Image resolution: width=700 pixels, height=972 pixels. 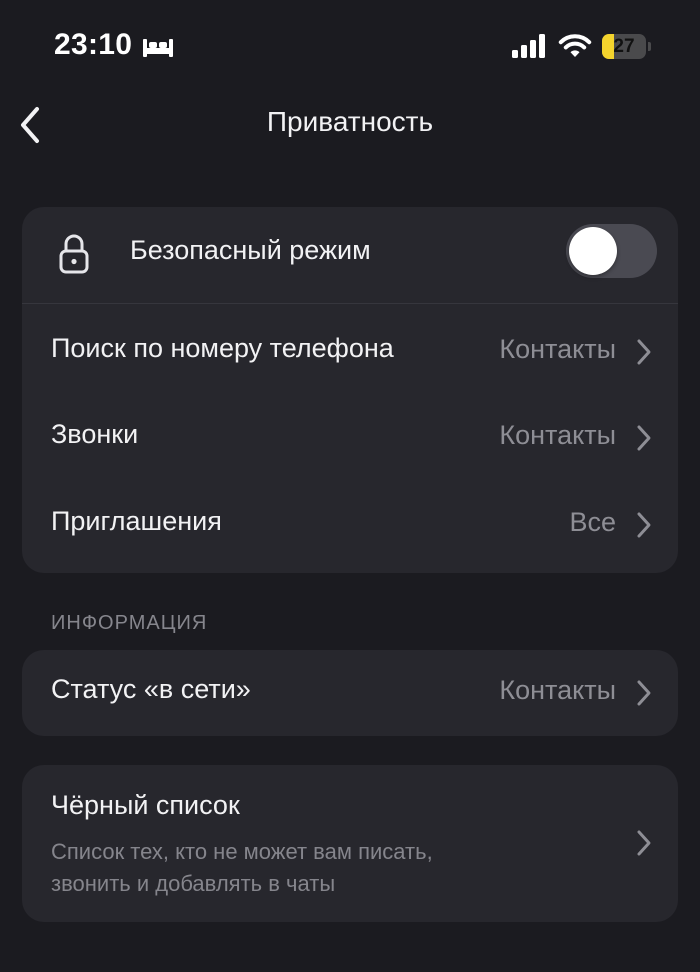 I want to click on invitations-row: Приглашения Все, so click(x=350, y=525).